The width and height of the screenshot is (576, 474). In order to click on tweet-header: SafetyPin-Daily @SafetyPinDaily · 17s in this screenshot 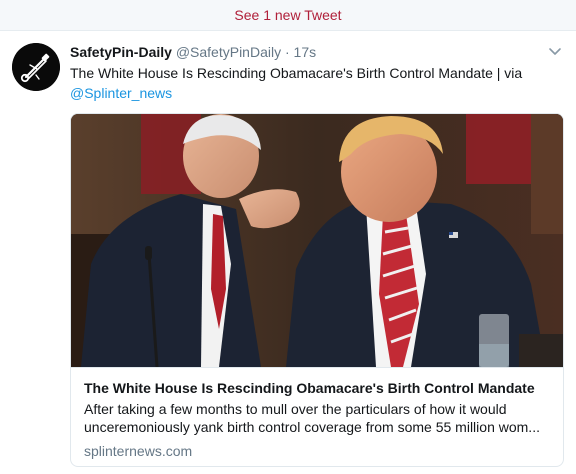, I will do `click(303, 53)`.